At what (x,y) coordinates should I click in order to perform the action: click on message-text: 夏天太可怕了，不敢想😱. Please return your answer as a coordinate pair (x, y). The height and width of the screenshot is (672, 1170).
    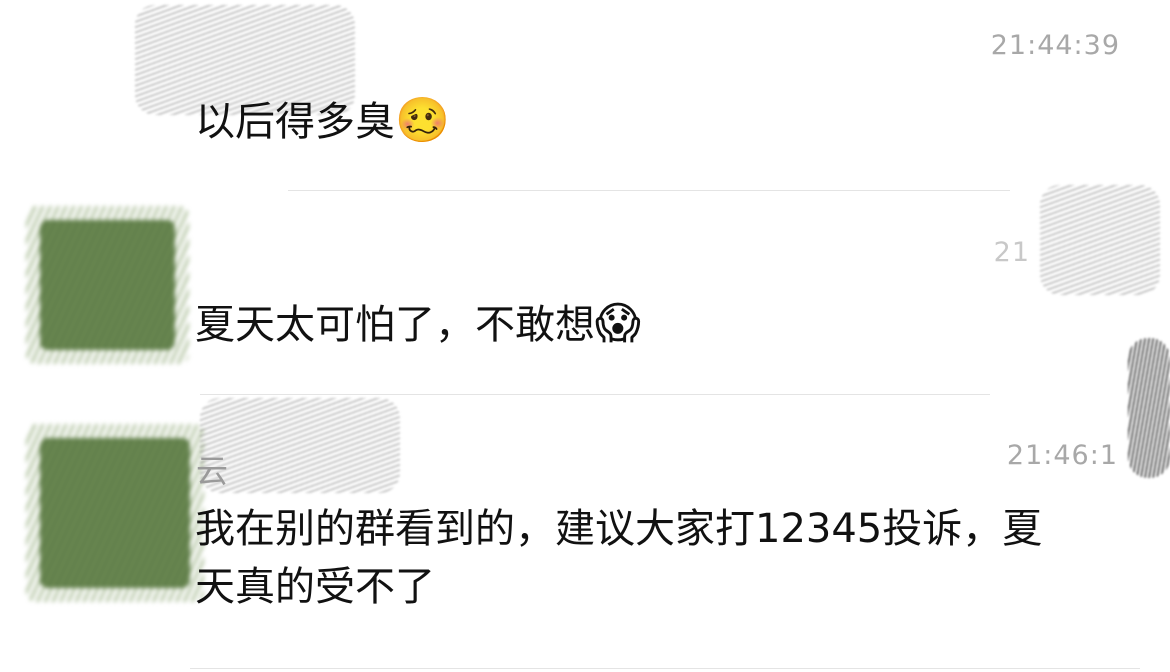
    Looking at the image, I should click on (637, 324).